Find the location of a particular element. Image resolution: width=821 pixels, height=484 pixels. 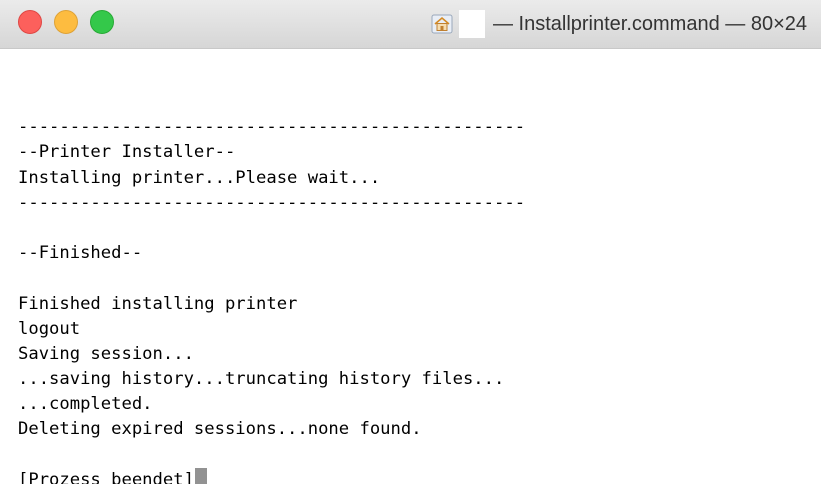

window-title-group: — Installprinter.command — 80×24 is located at coordinates (619, 24).